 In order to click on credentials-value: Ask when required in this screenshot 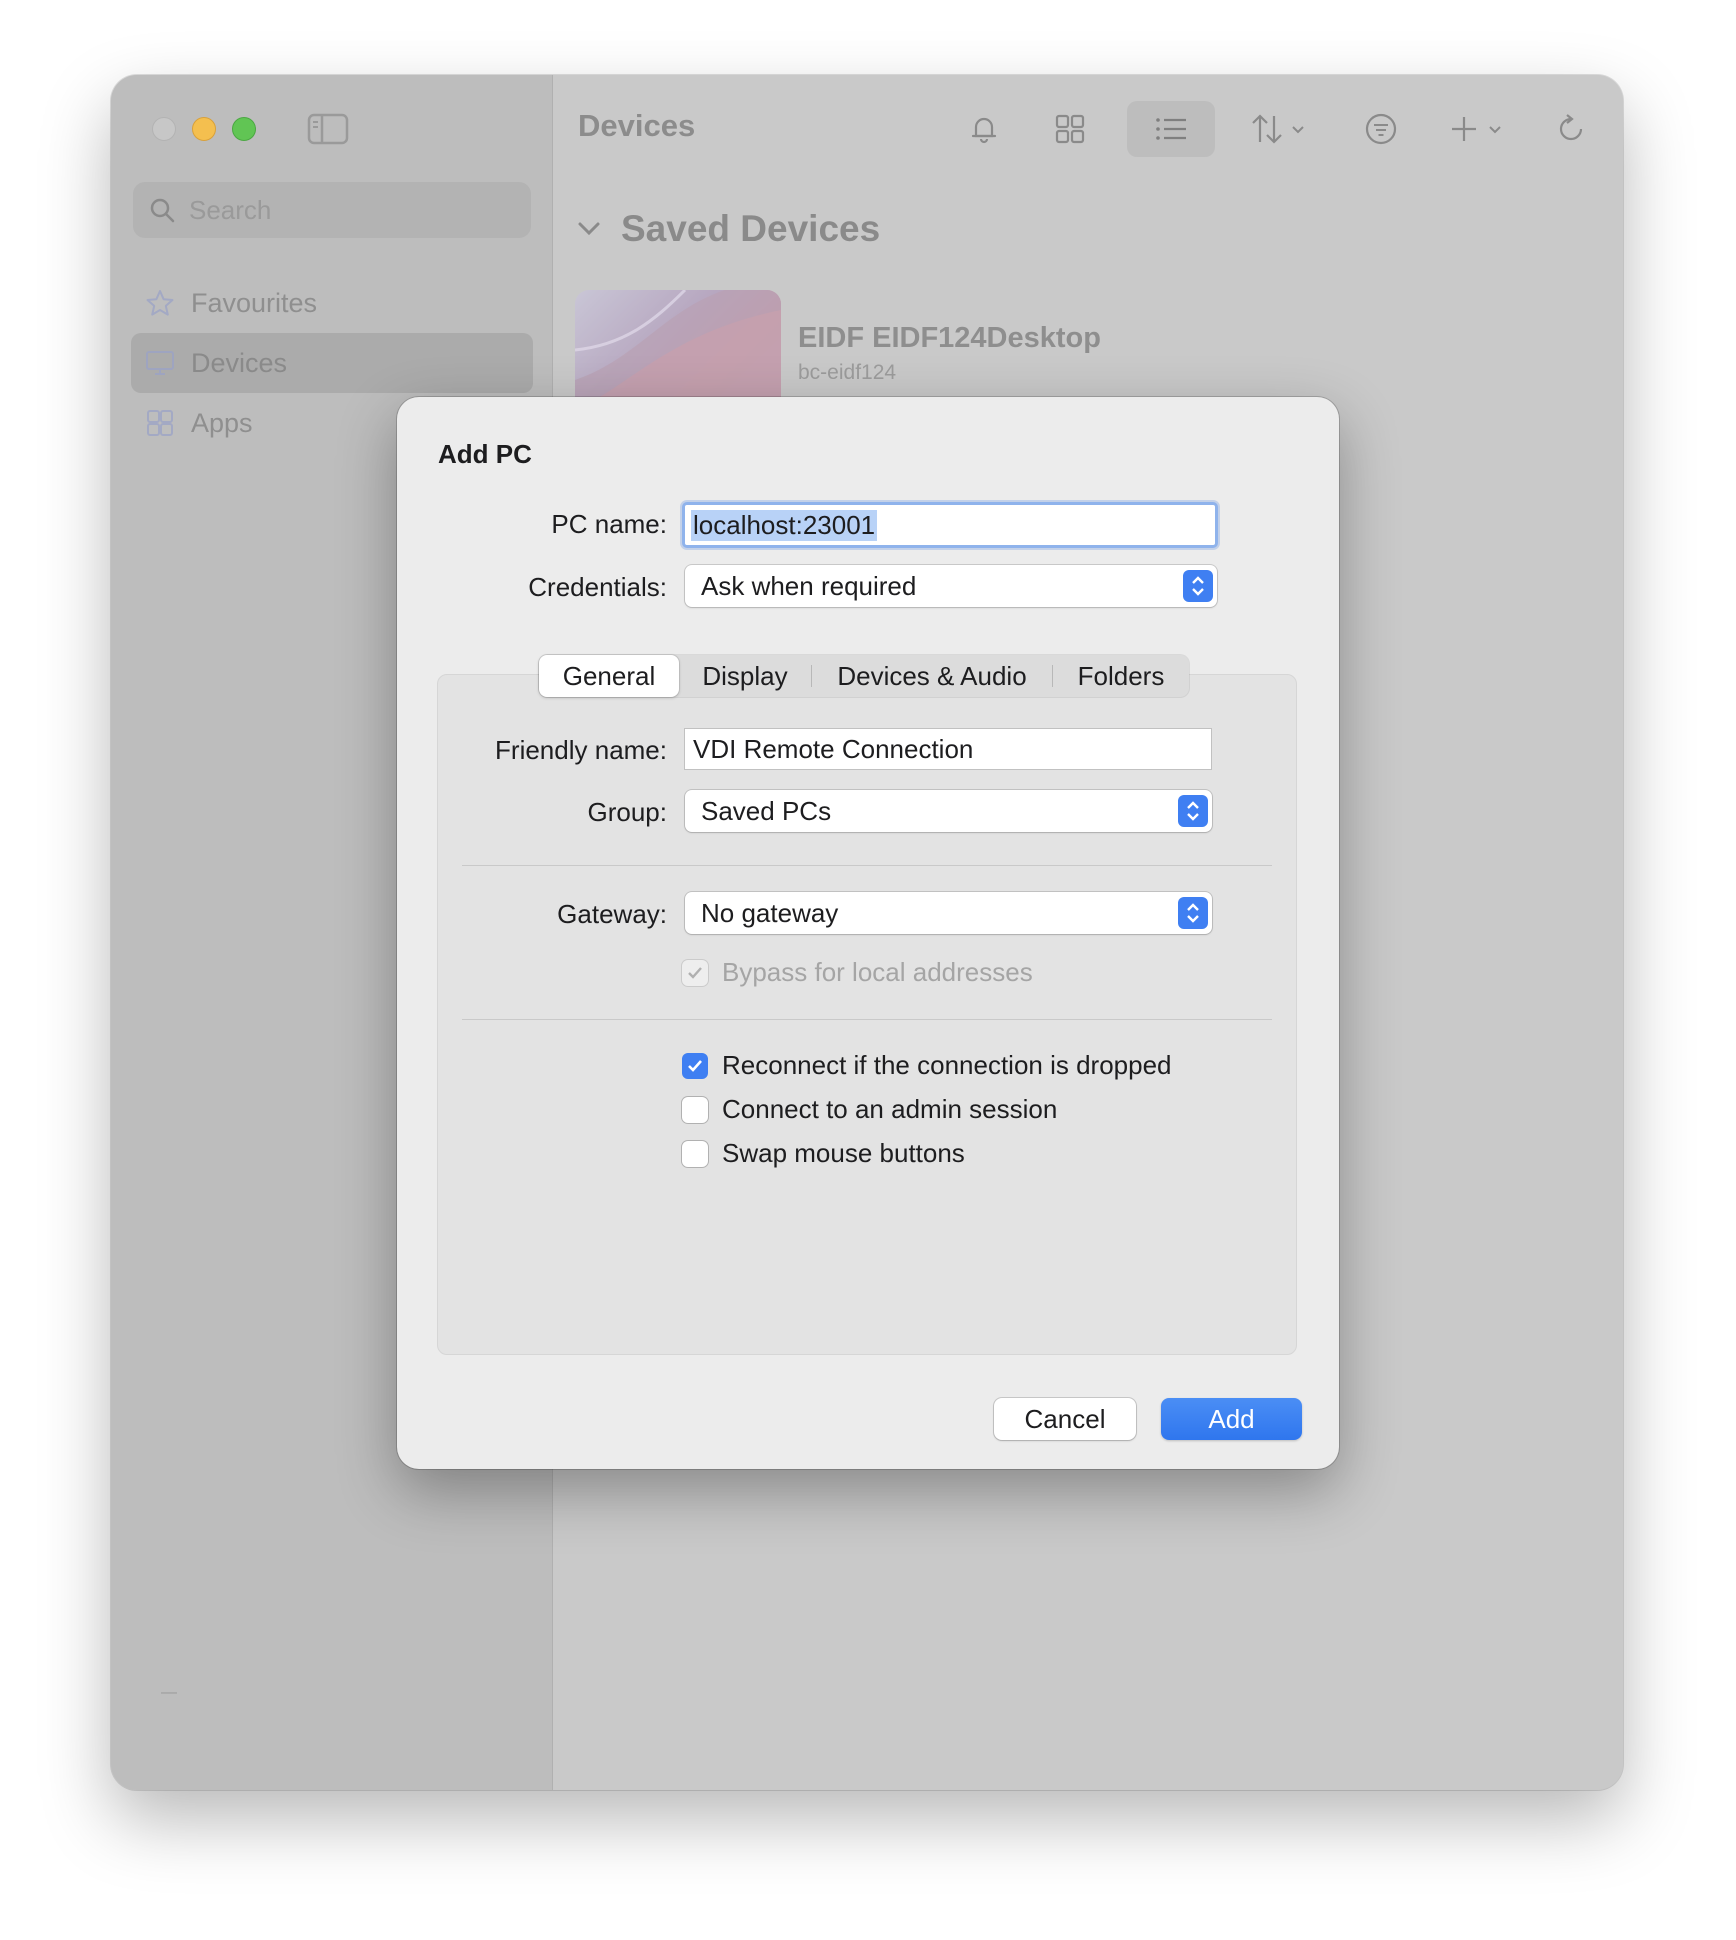, I will do `click(809, 585)`.